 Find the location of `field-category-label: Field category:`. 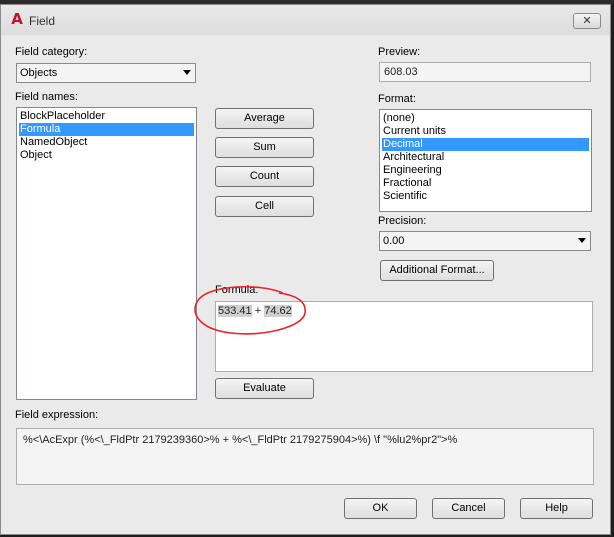

field-category-label: Field category: is located at coordinates (51, 52).